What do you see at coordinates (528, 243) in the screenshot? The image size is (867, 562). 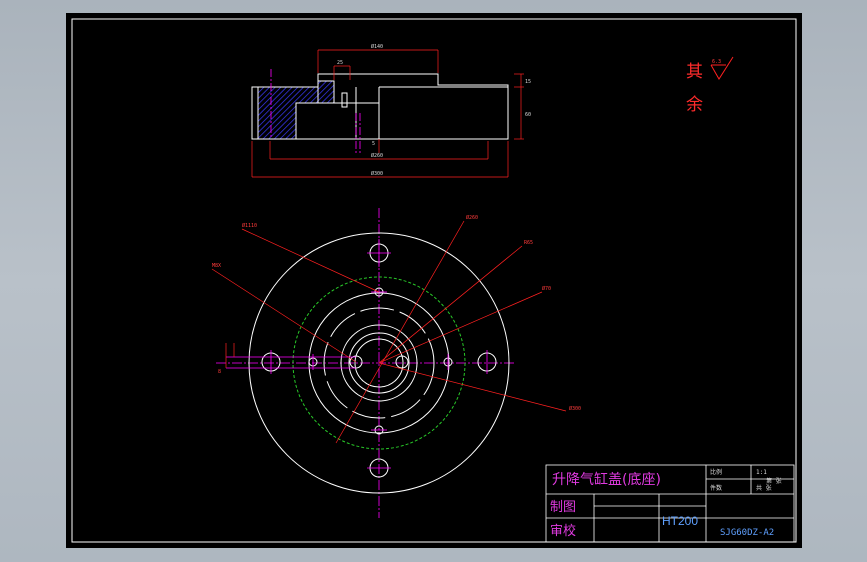 I see `callout-circle-mid: R65` at bounding box center [528, 243].